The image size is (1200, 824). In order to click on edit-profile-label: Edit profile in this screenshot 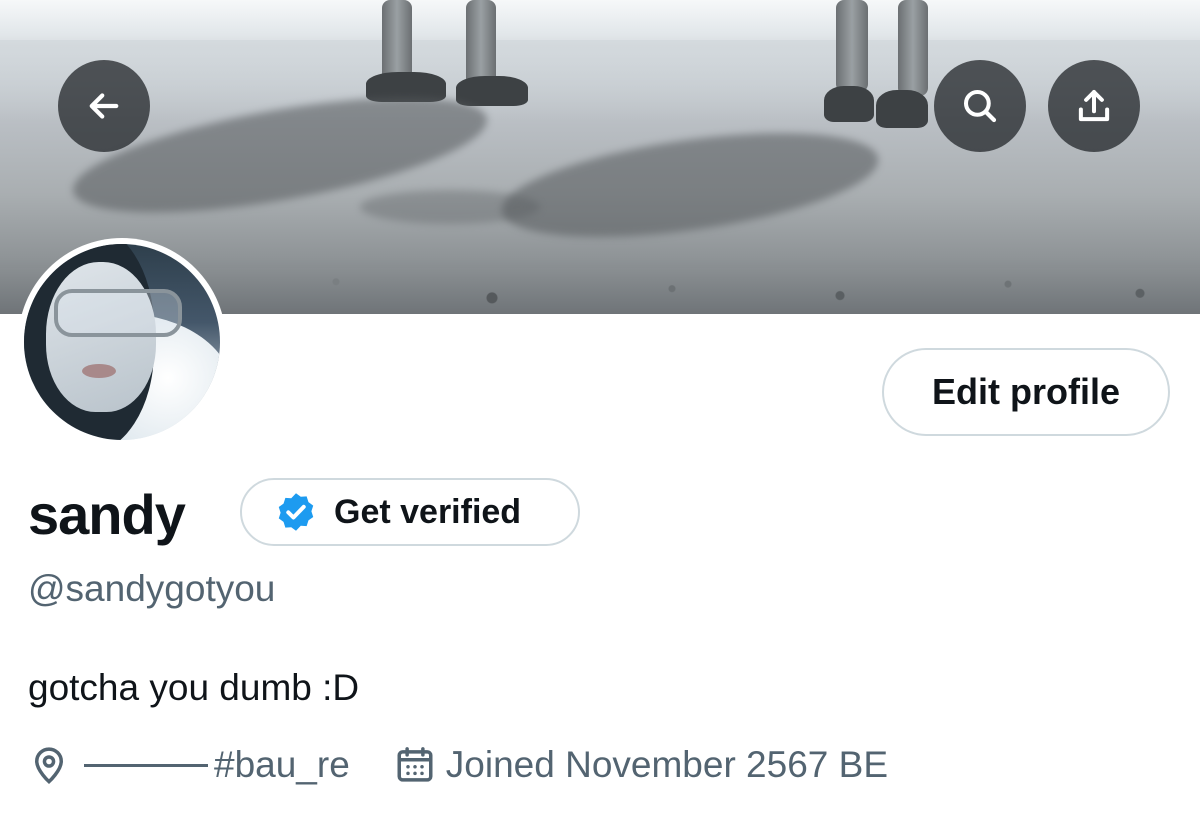, I will do `click(1026, 391)`.